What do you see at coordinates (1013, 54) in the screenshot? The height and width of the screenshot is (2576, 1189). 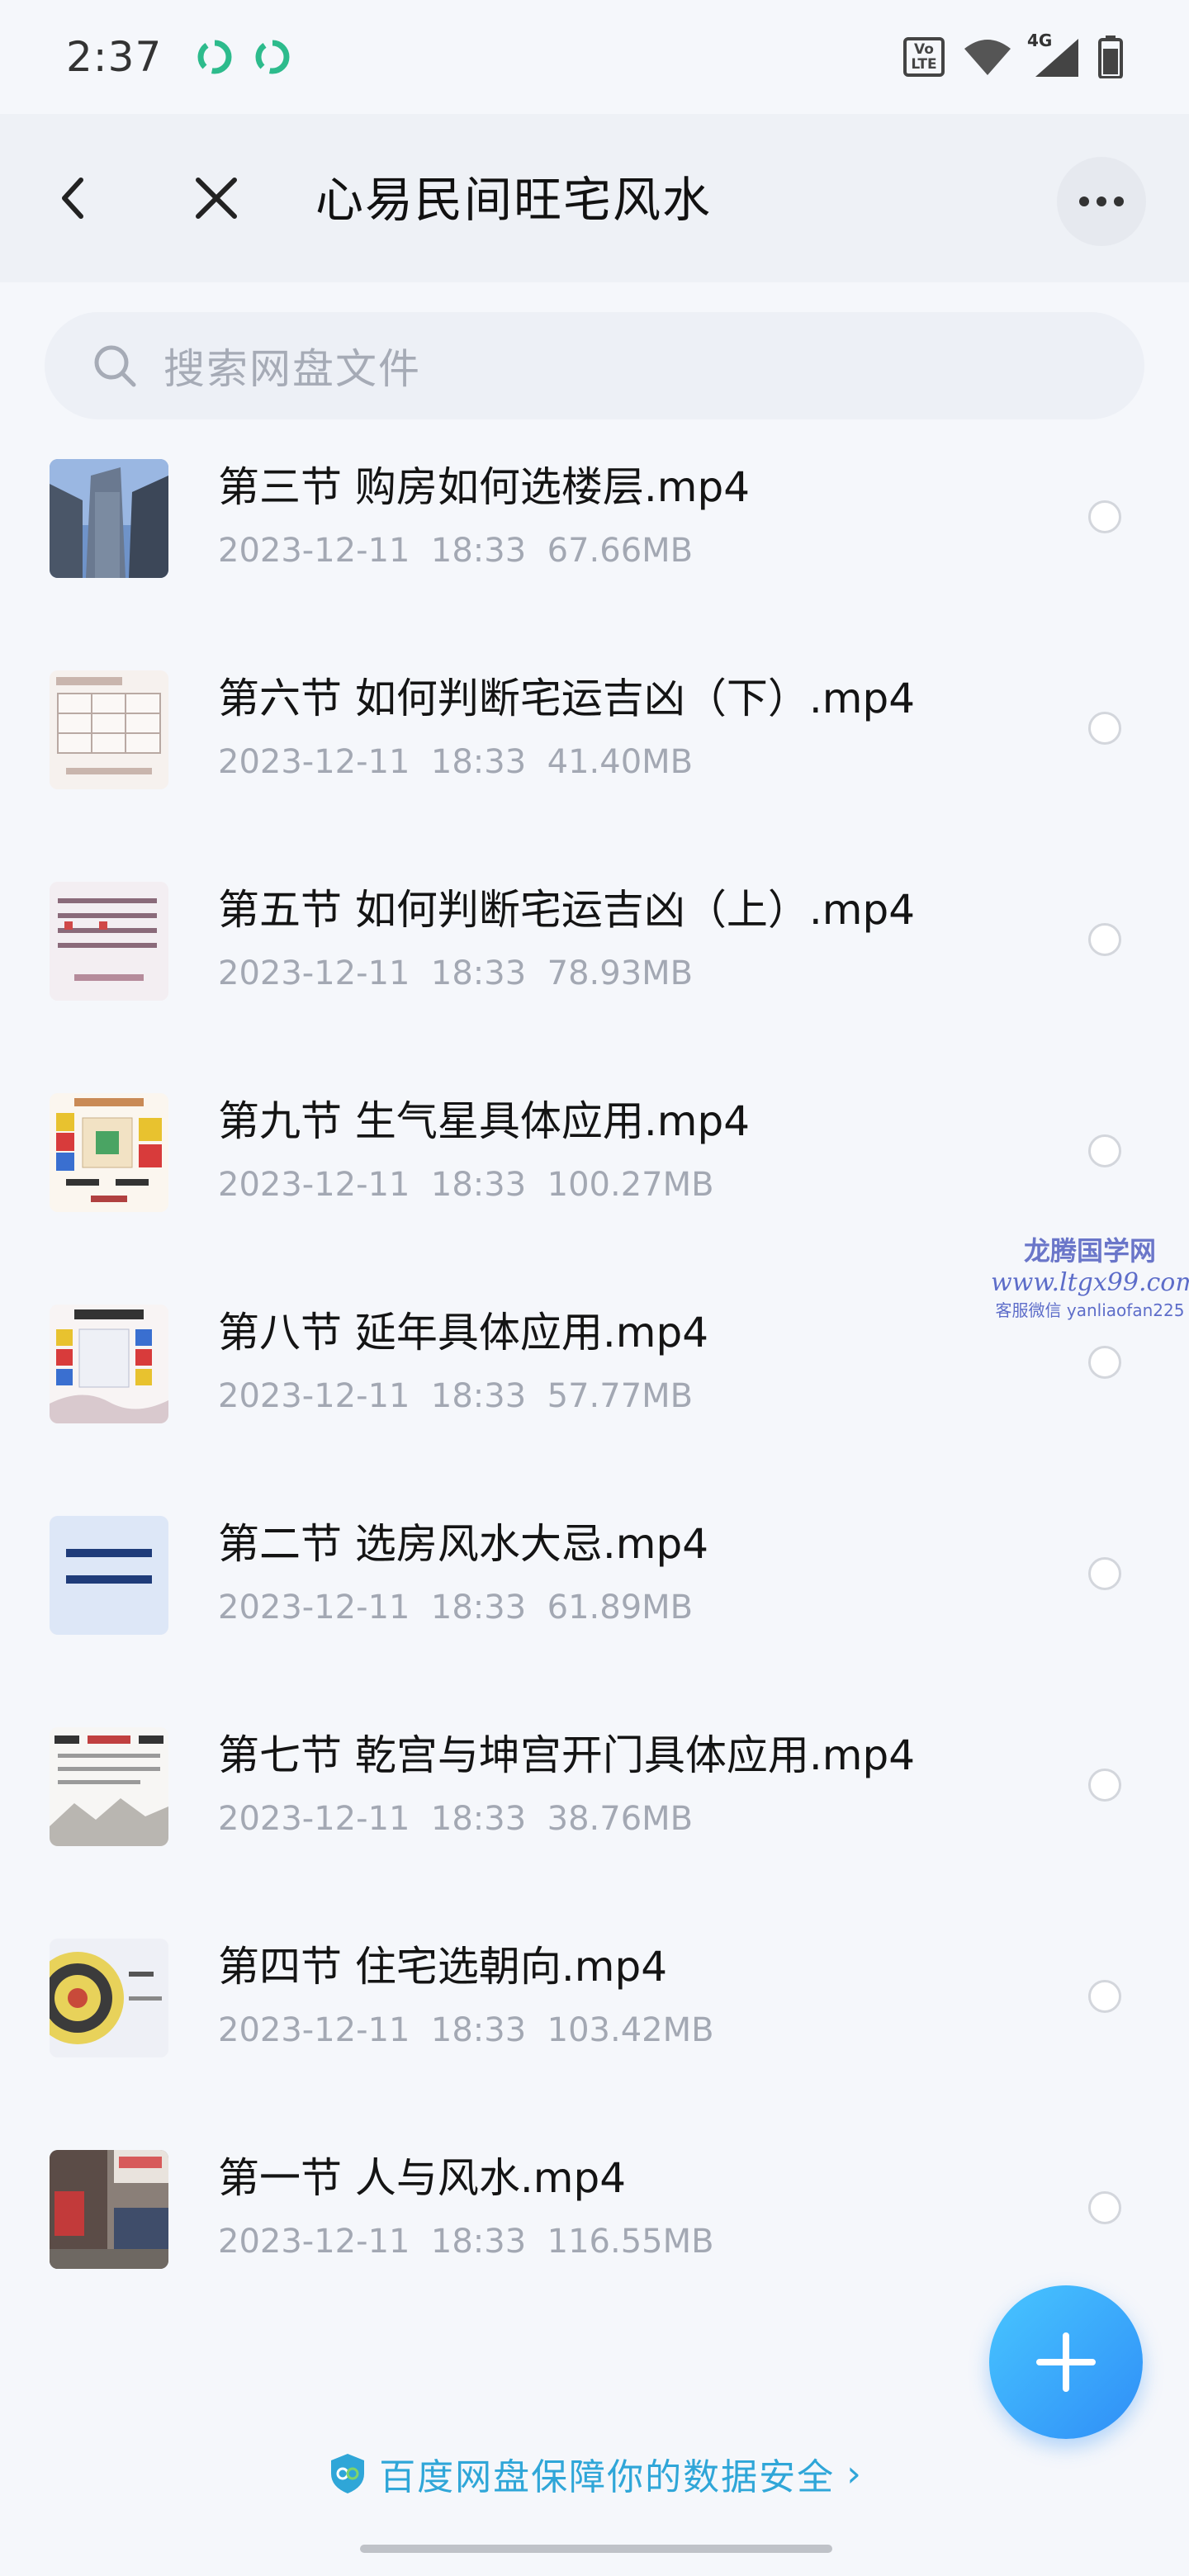 I see `status-indicators: Vo LTE 4G` at bounding box center [1013, 54].